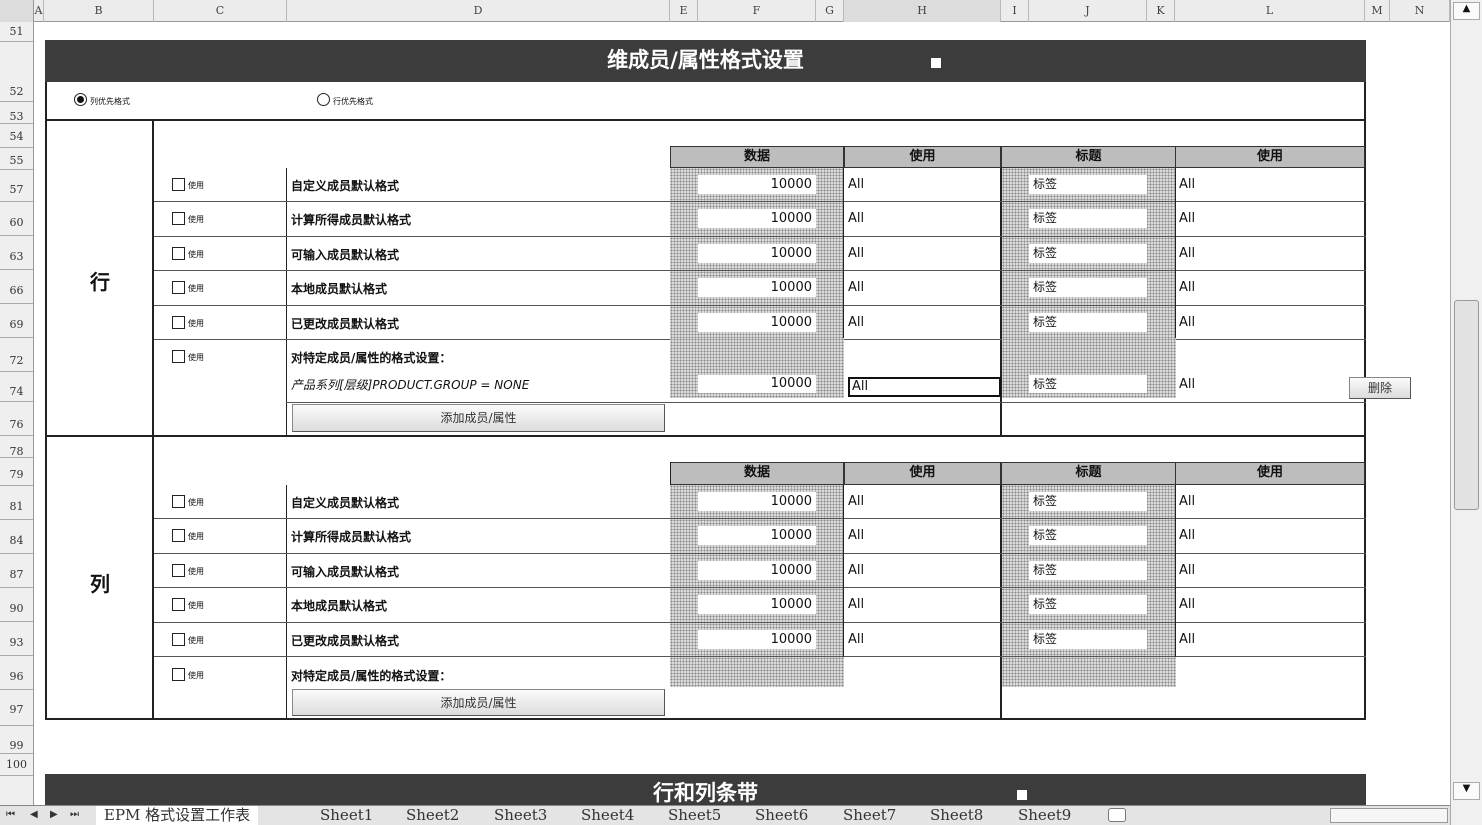 This screenshot has height=825, width=1482. What do you see at coordinates (922, 11) in the screenshot?
I see `col-header-h: H` at bounding box center [922, 11].